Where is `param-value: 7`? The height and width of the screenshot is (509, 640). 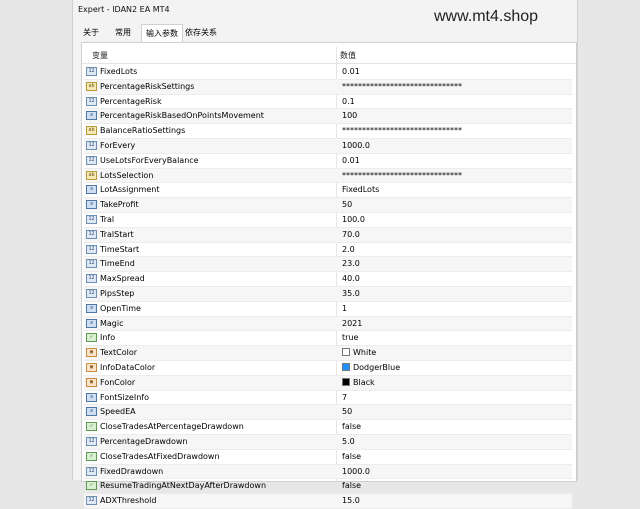
param-value: 7 is located at coordinates (345, 397).